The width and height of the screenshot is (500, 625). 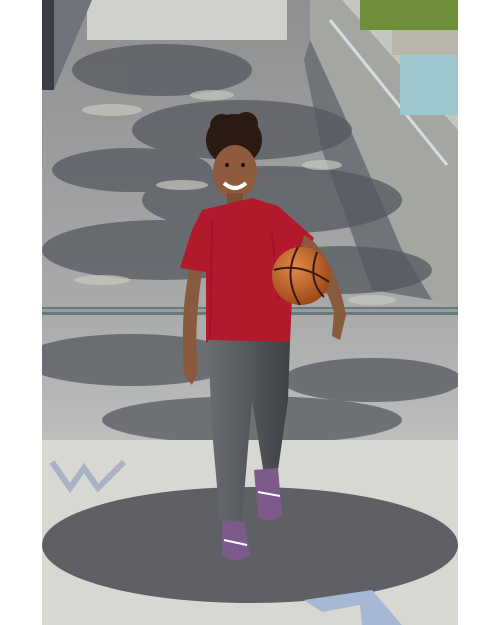 I want to click on water, so click(x=429, y=85).